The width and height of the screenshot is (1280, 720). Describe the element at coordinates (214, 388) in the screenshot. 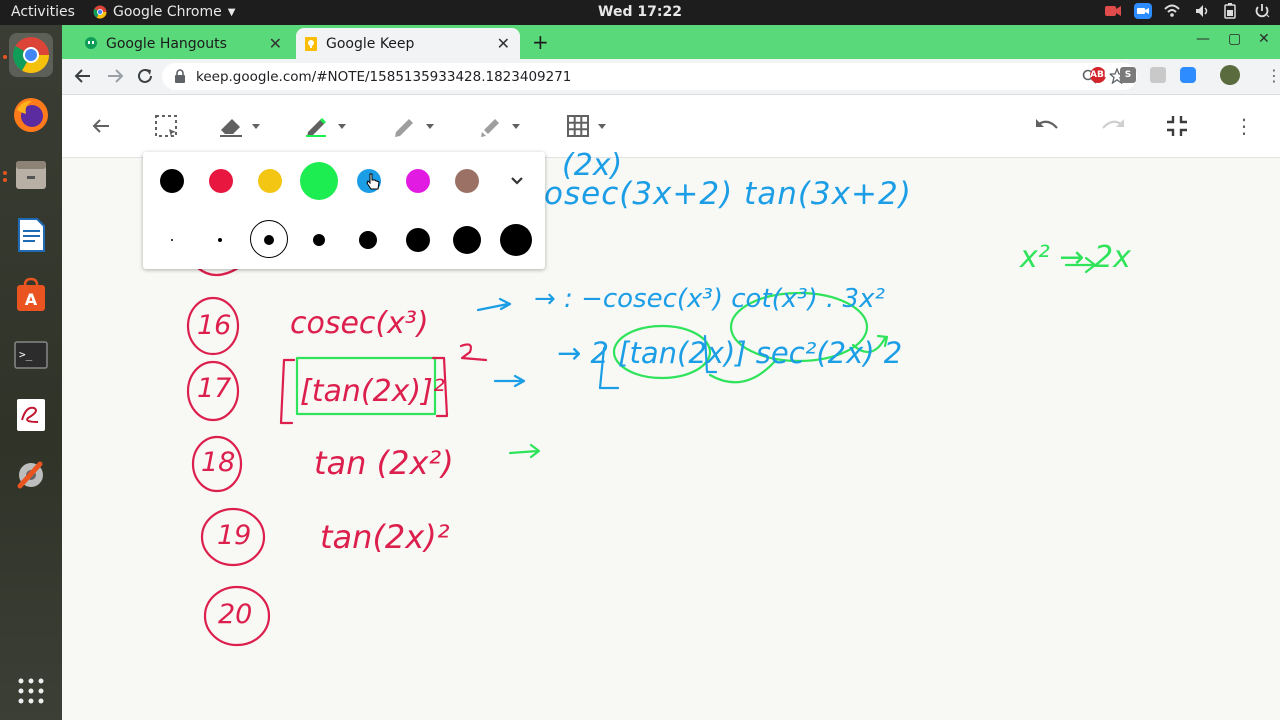

I see `problem-number-17: 17` at that location.